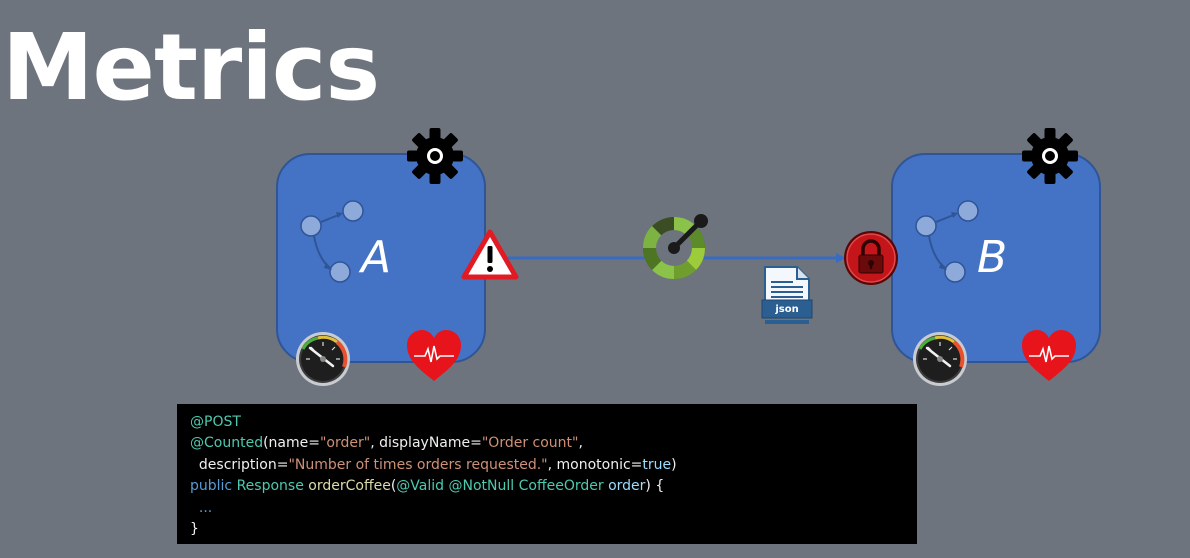  What do you see at coordinates (787, 295) in the screenshot?
I see `json-document-icon` at bounding box center [787, 295].